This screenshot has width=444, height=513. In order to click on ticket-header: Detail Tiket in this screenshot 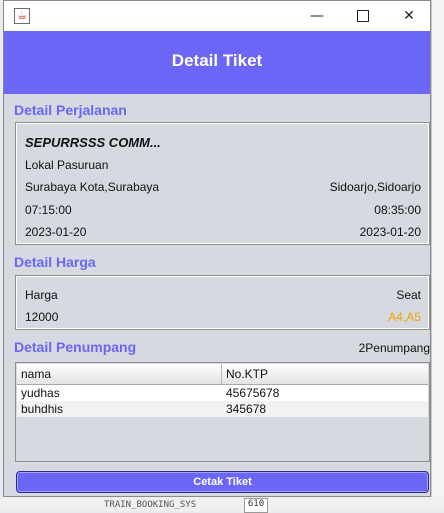, I will do `click(217, 62)`.